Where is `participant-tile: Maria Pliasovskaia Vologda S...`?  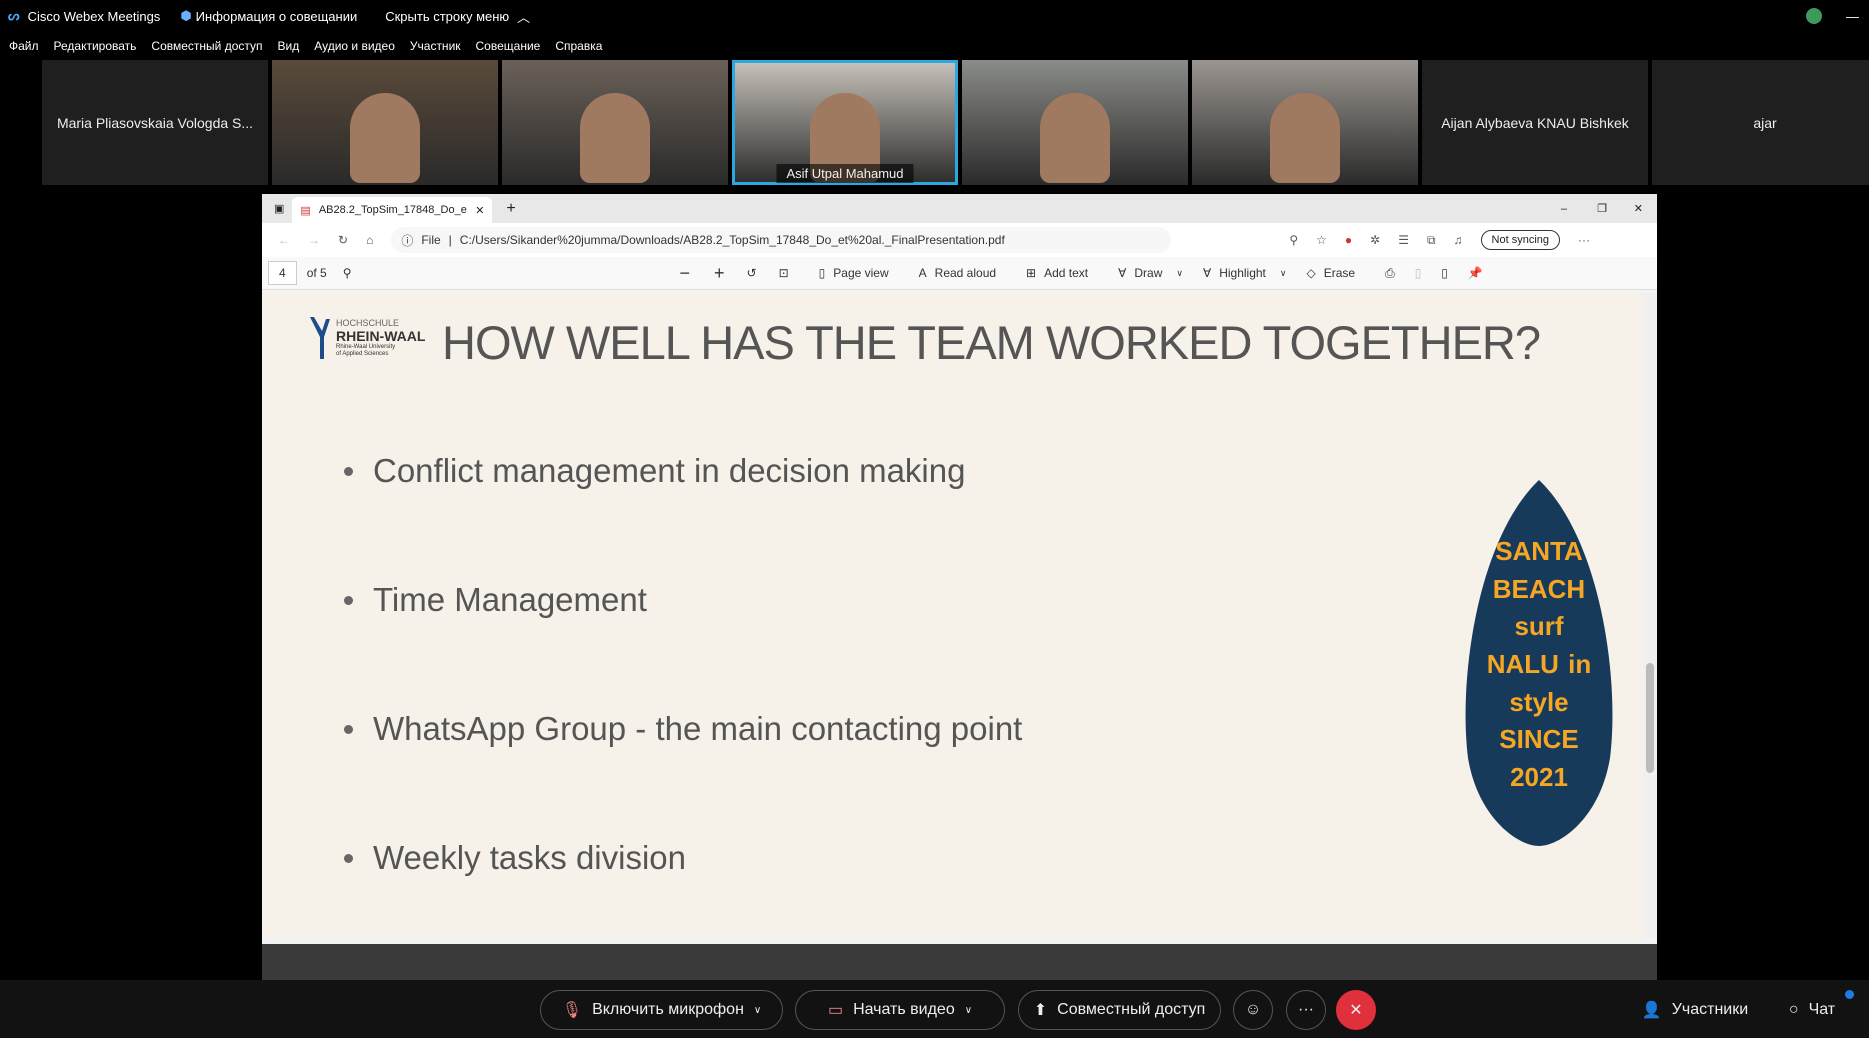 participant-tile: Maria Pliasovskaia Vologda S... is located at coordinates (155, 122).